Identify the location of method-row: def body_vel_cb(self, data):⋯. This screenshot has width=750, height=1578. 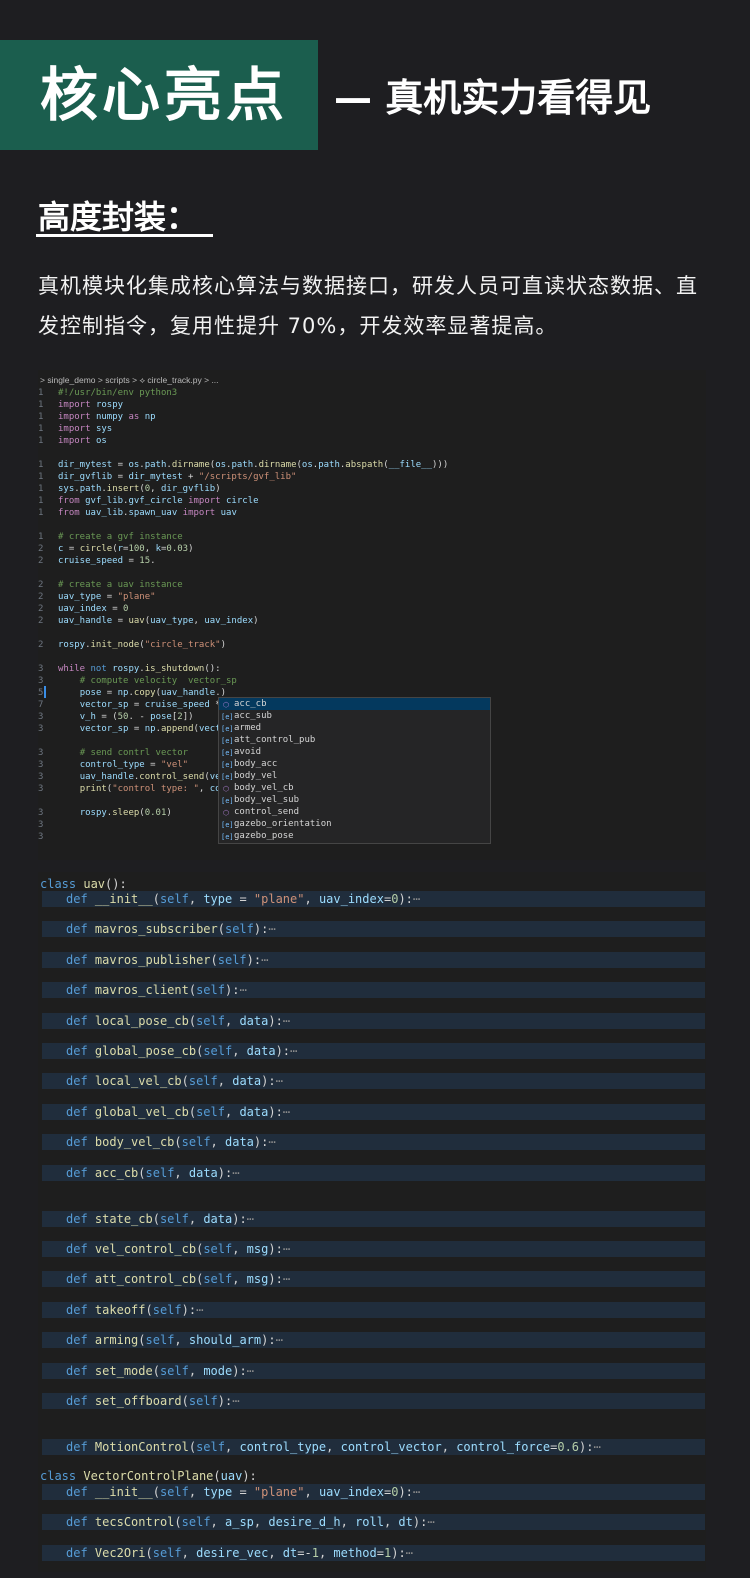
(373, 1142).